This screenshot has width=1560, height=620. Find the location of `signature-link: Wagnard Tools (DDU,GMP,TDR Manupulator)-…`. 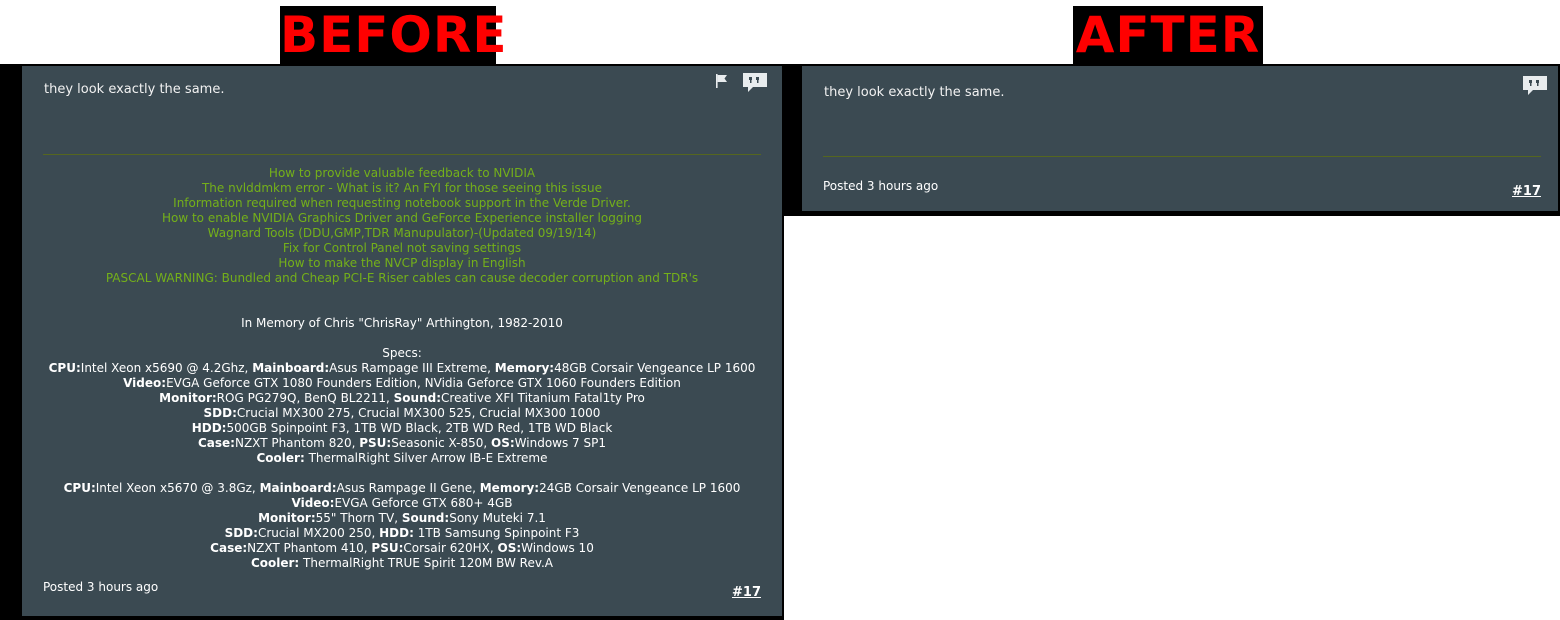

signature-link: Wagnard Tools (DDU,GMP,TDR Manupulator)-… is located at coordinates (402, 233).